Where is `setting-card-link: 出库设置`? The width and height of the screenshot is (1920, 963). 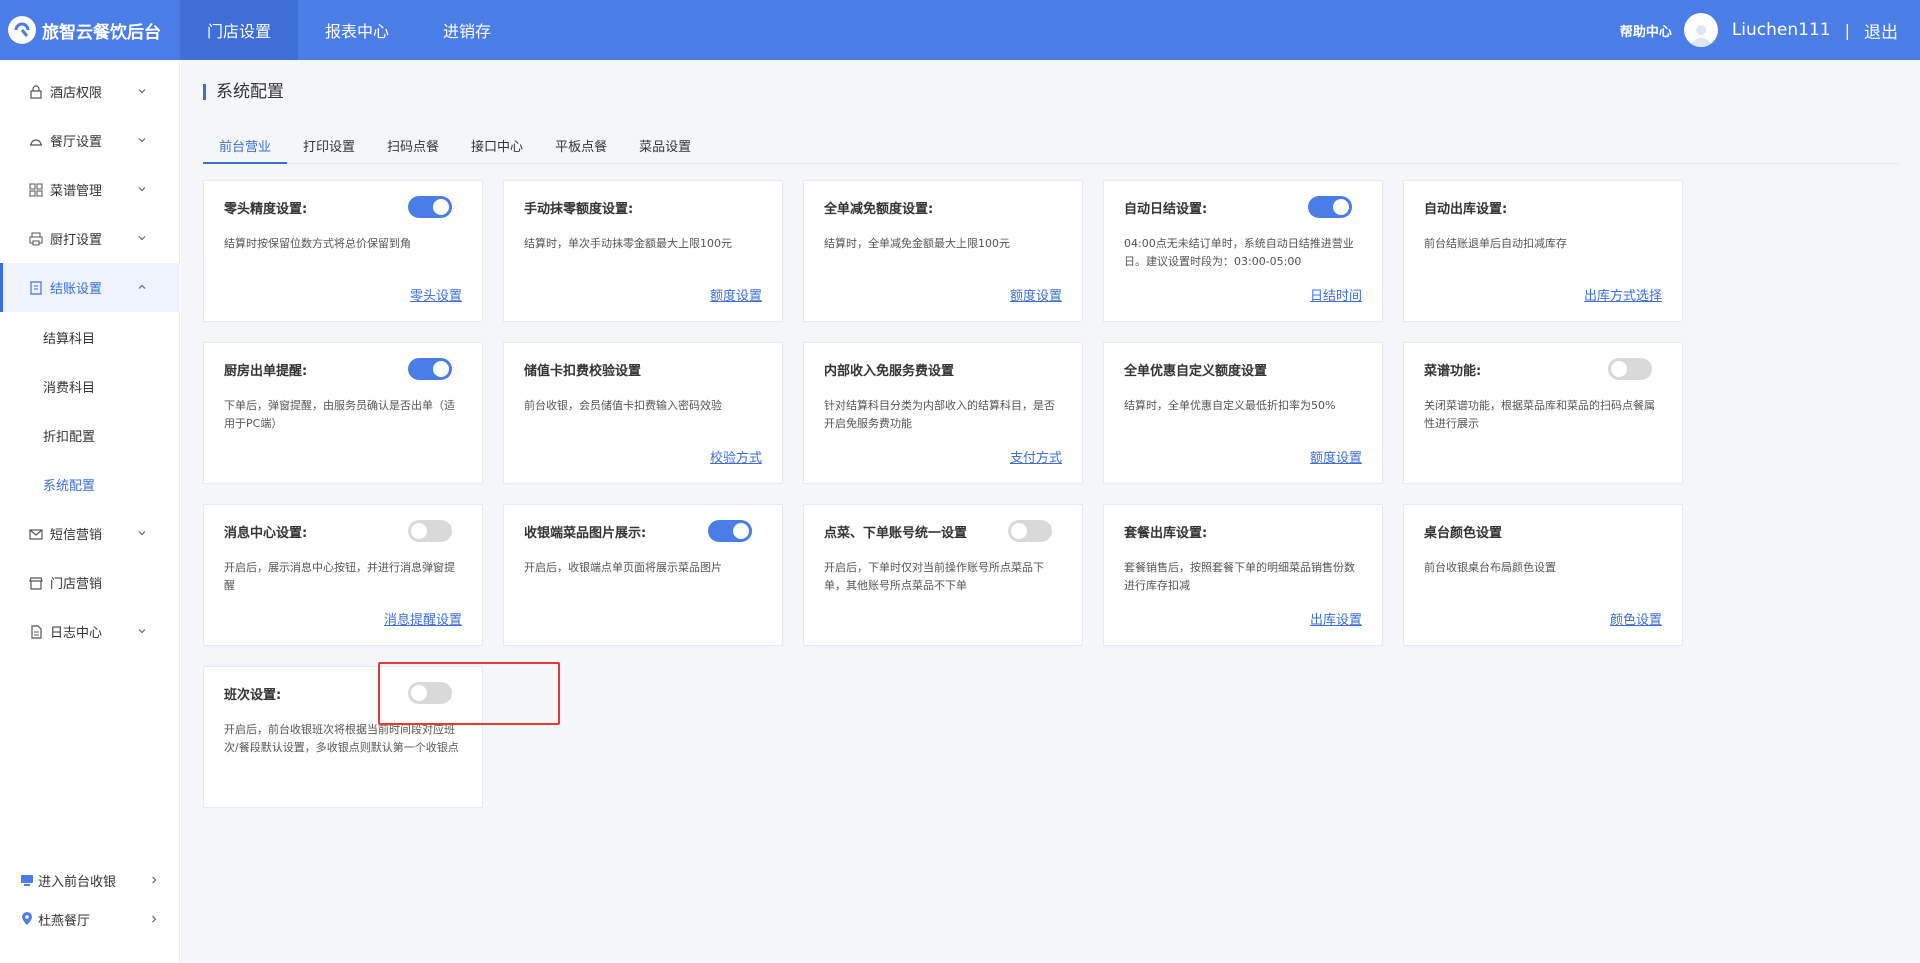
setting-card-link: 出库设置 is located at coordinates (1336, 618).